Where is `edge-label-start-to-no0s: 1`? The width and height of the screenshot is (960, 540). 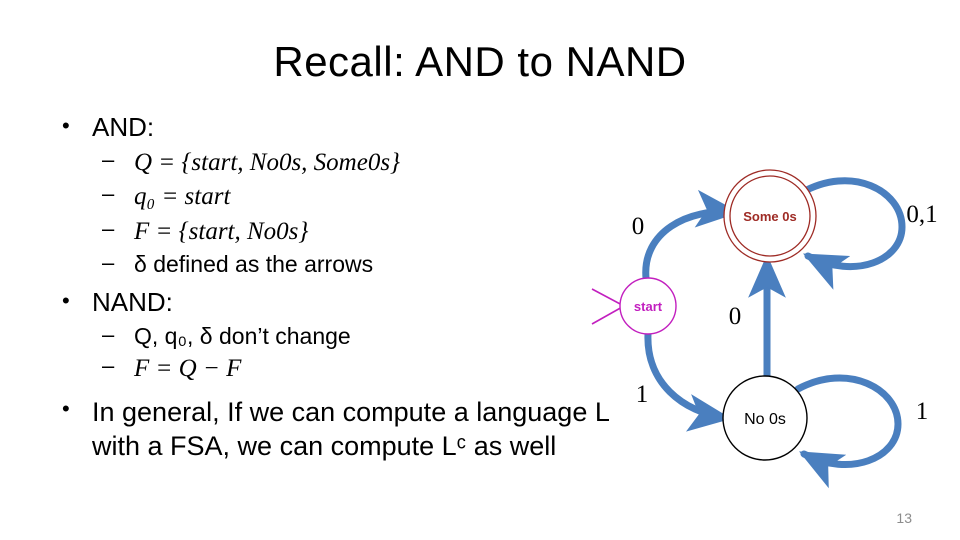 edge-label-start-to-no0s: 1 is located at coordinates (642, 394).